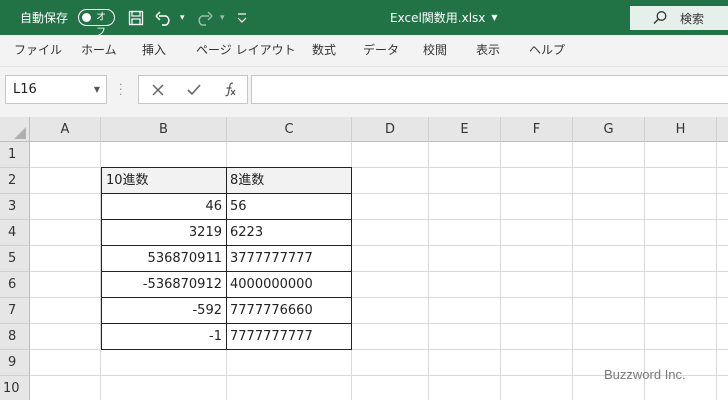 The image size is (728, 400). Describe the element at coordinates (390, 129) in the screenshot. I see `column-header-d: D` at that location.